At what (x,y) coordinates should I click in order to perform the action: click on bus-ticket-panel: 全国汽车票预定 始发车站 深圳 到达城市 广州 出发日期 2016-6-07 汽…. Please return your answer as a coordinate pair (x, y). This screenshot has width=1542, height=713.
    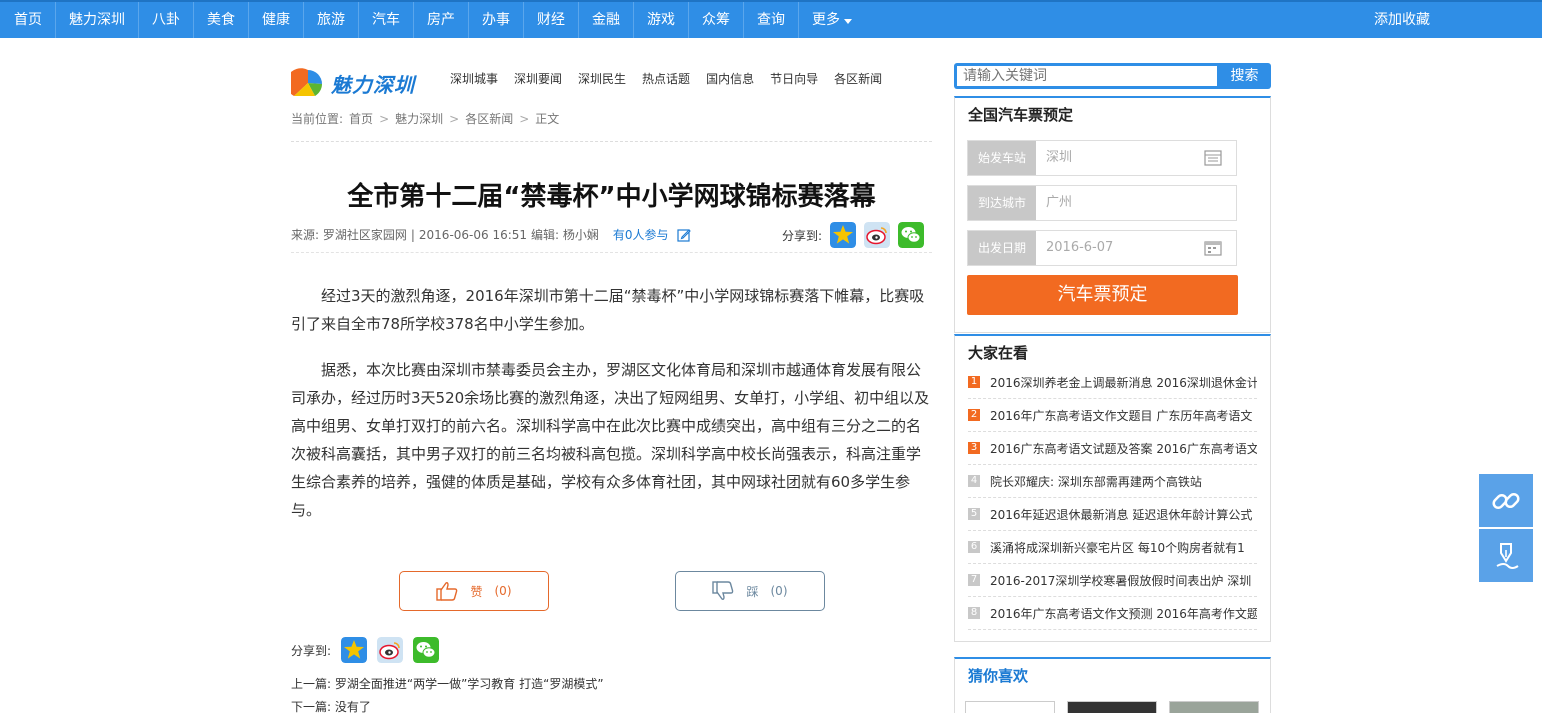
    Looking at the image, I should click on (1112, 214).